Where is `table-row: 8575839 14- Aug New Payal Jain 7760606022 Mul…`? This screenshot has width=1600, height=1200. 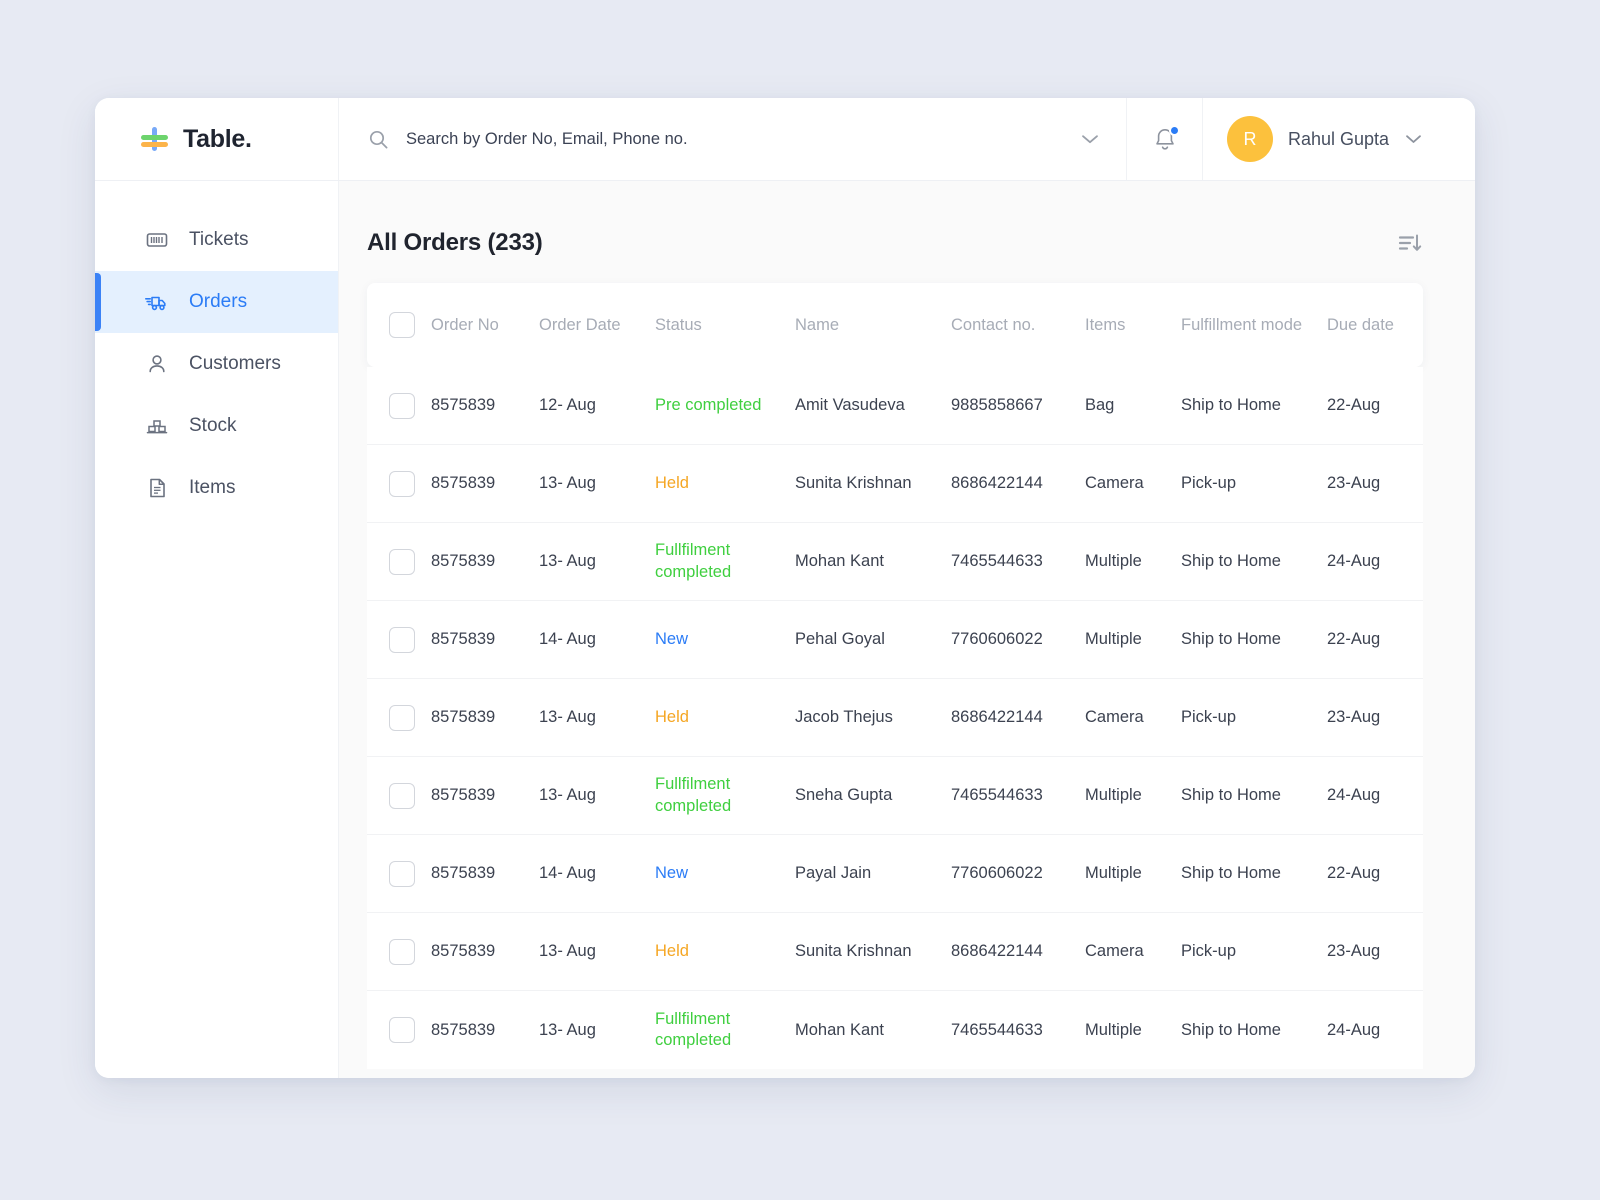 table-row: 8575839 14- Aug New Payal Jain 7760606022 Mul… is located at coordinates (895, 874).